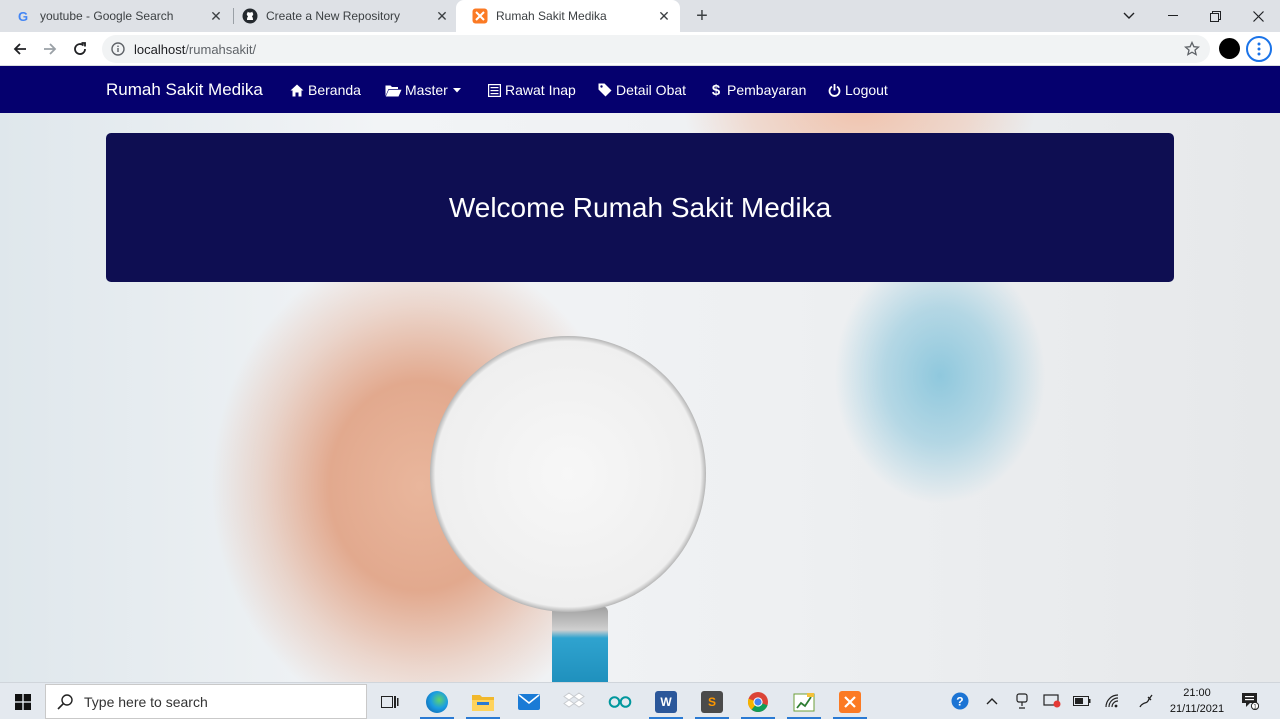 This screenshot has height=720, width=1280. I want to click on task-view-icon, so click(390, 702).